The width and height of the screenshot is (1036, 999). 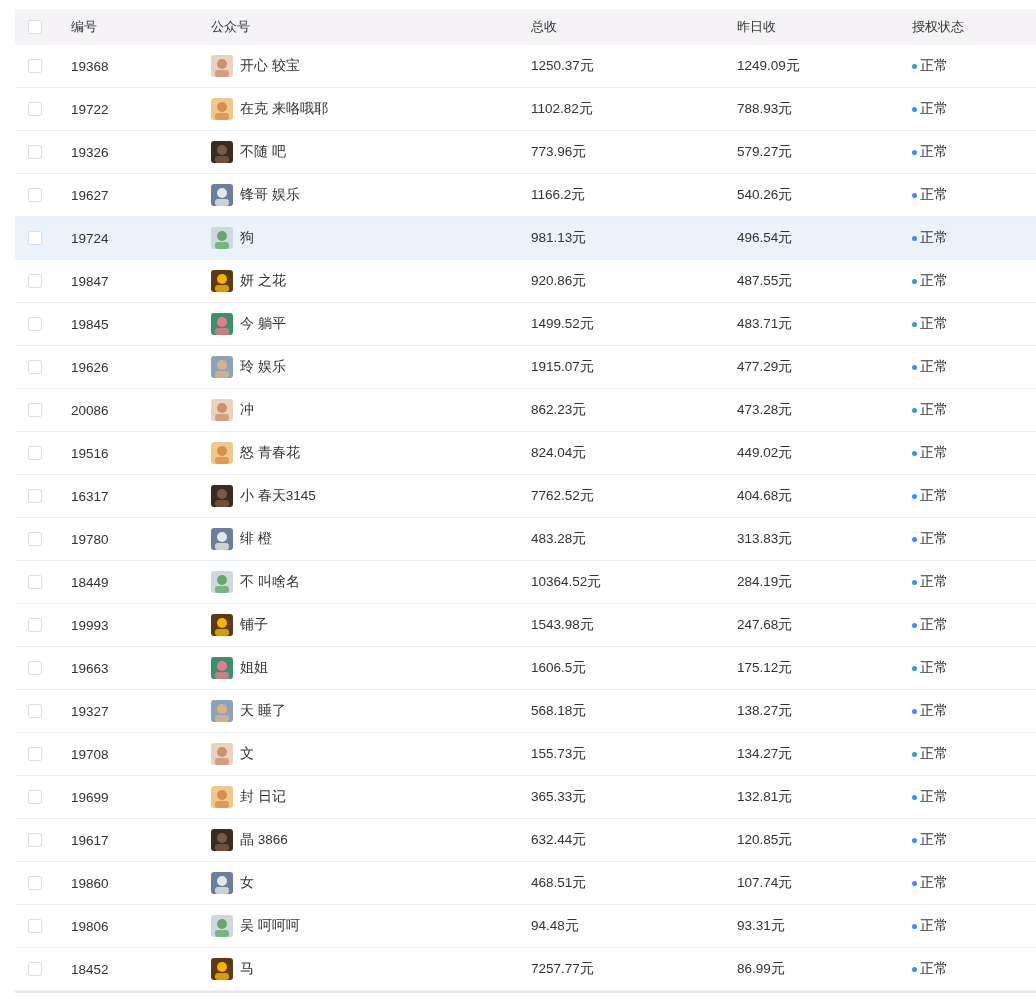 I want to click on table-cell-text: 19627, so click(x=90, y=195).